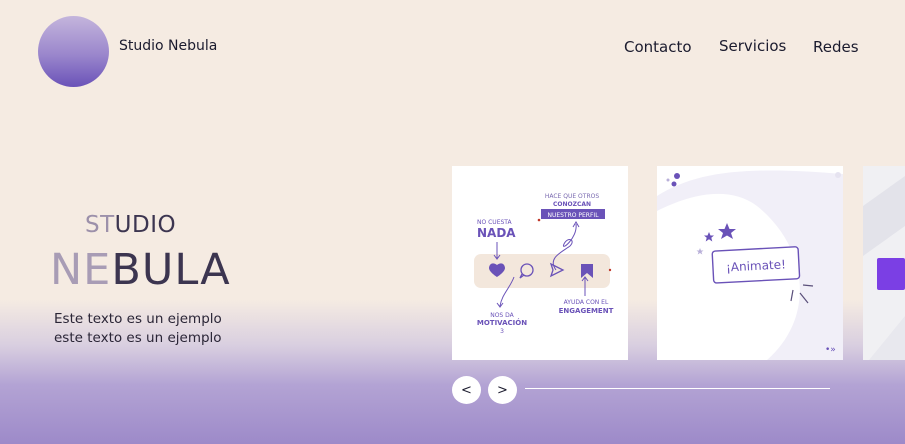 The height and width of the screenshot is (444, 905). What do you see at coordinates (727, 231) in the screenshot?
I see `star-icon-large` at bounding box center [727, 231].